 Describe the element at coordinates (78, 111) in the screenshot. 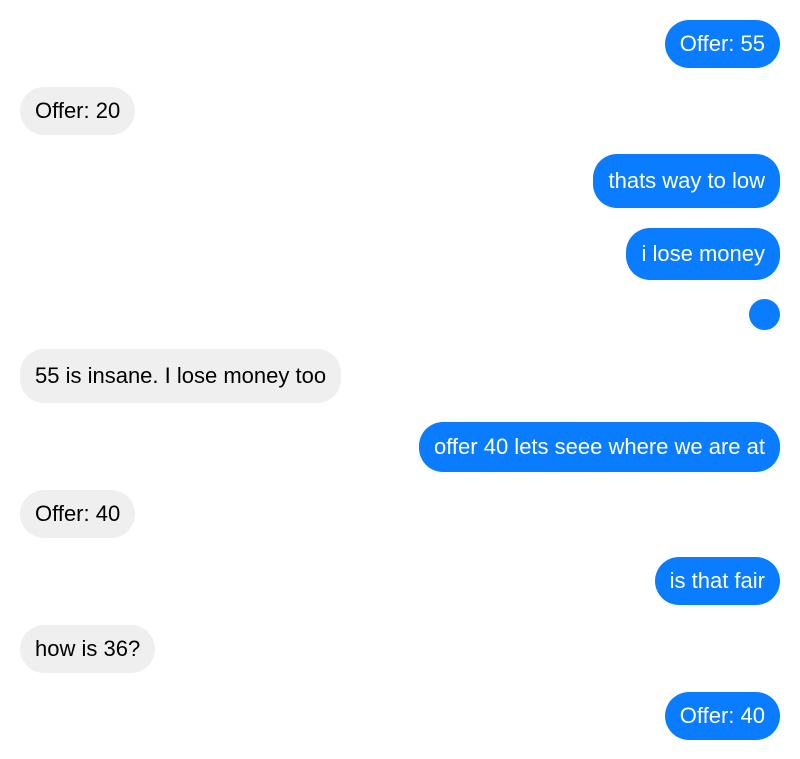

I see `message-bubble-received: Offer: 20` at that location.